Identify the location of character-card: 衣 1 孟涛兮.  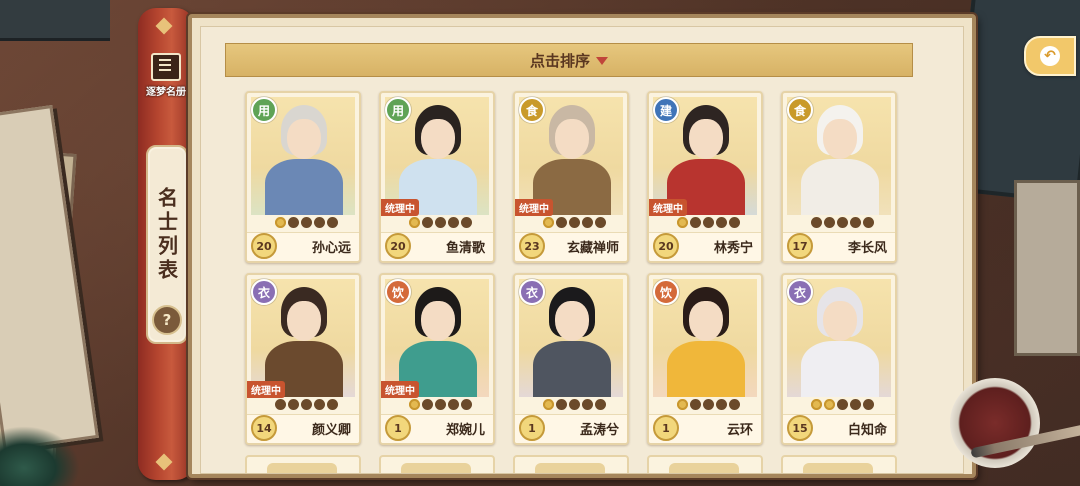
(571, 359).